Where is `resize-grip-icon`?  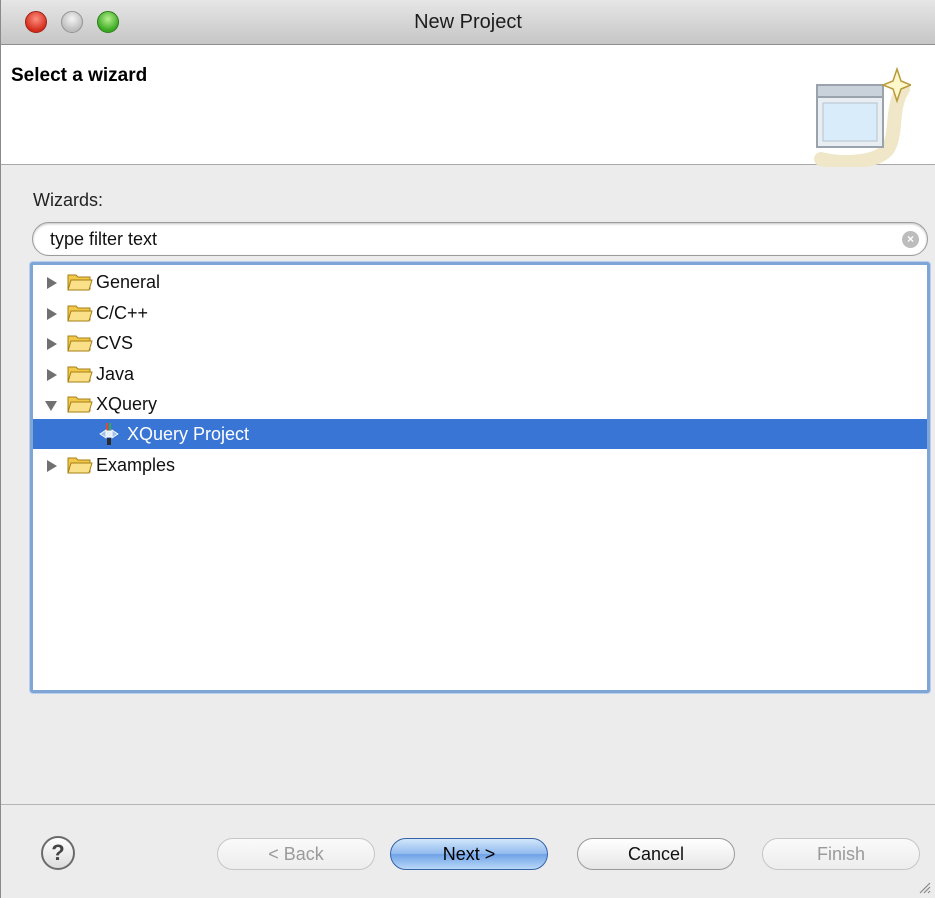 resize-grip-icon is located at coordinates (923, 886).